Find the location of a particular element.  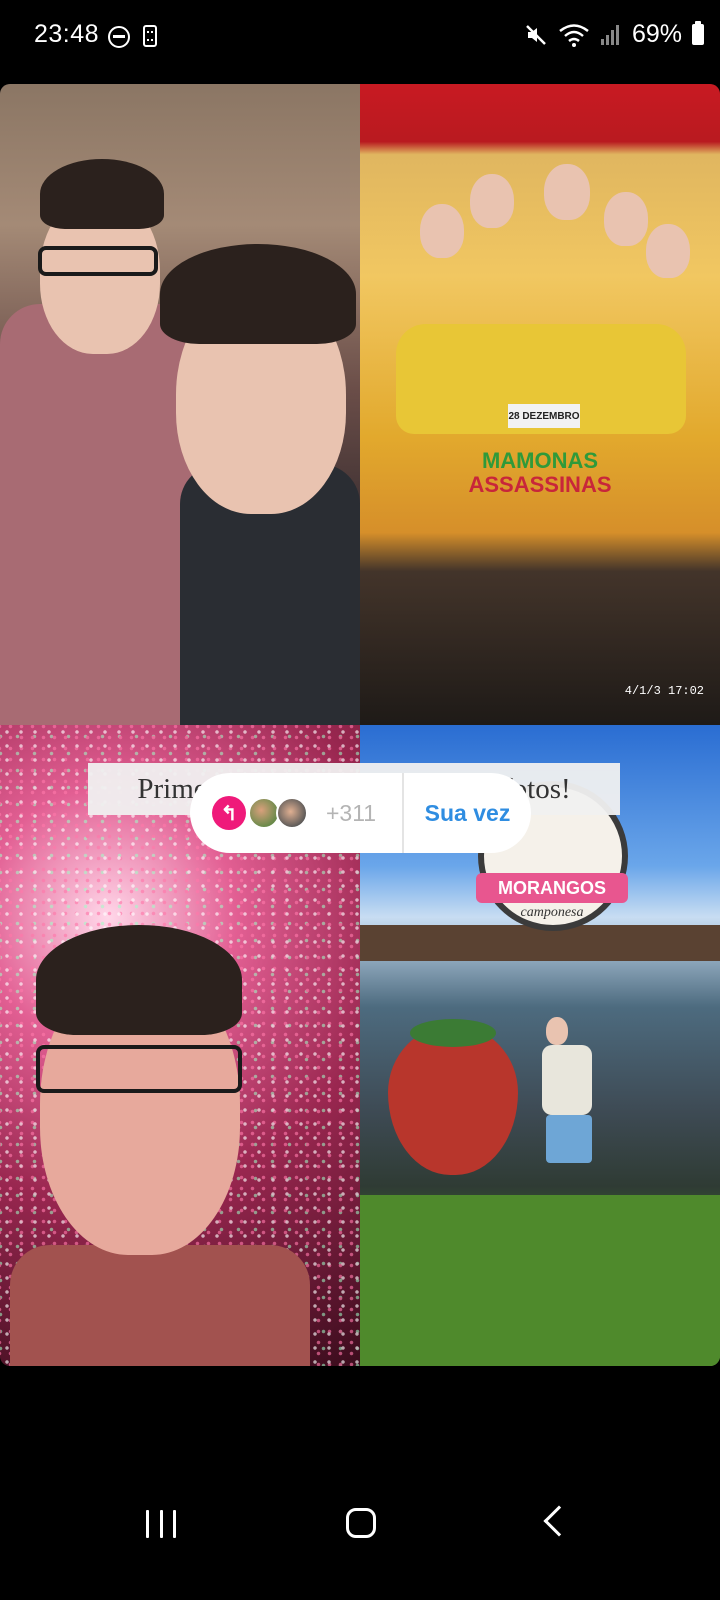

back-button is located at coordinates (559, 1521).